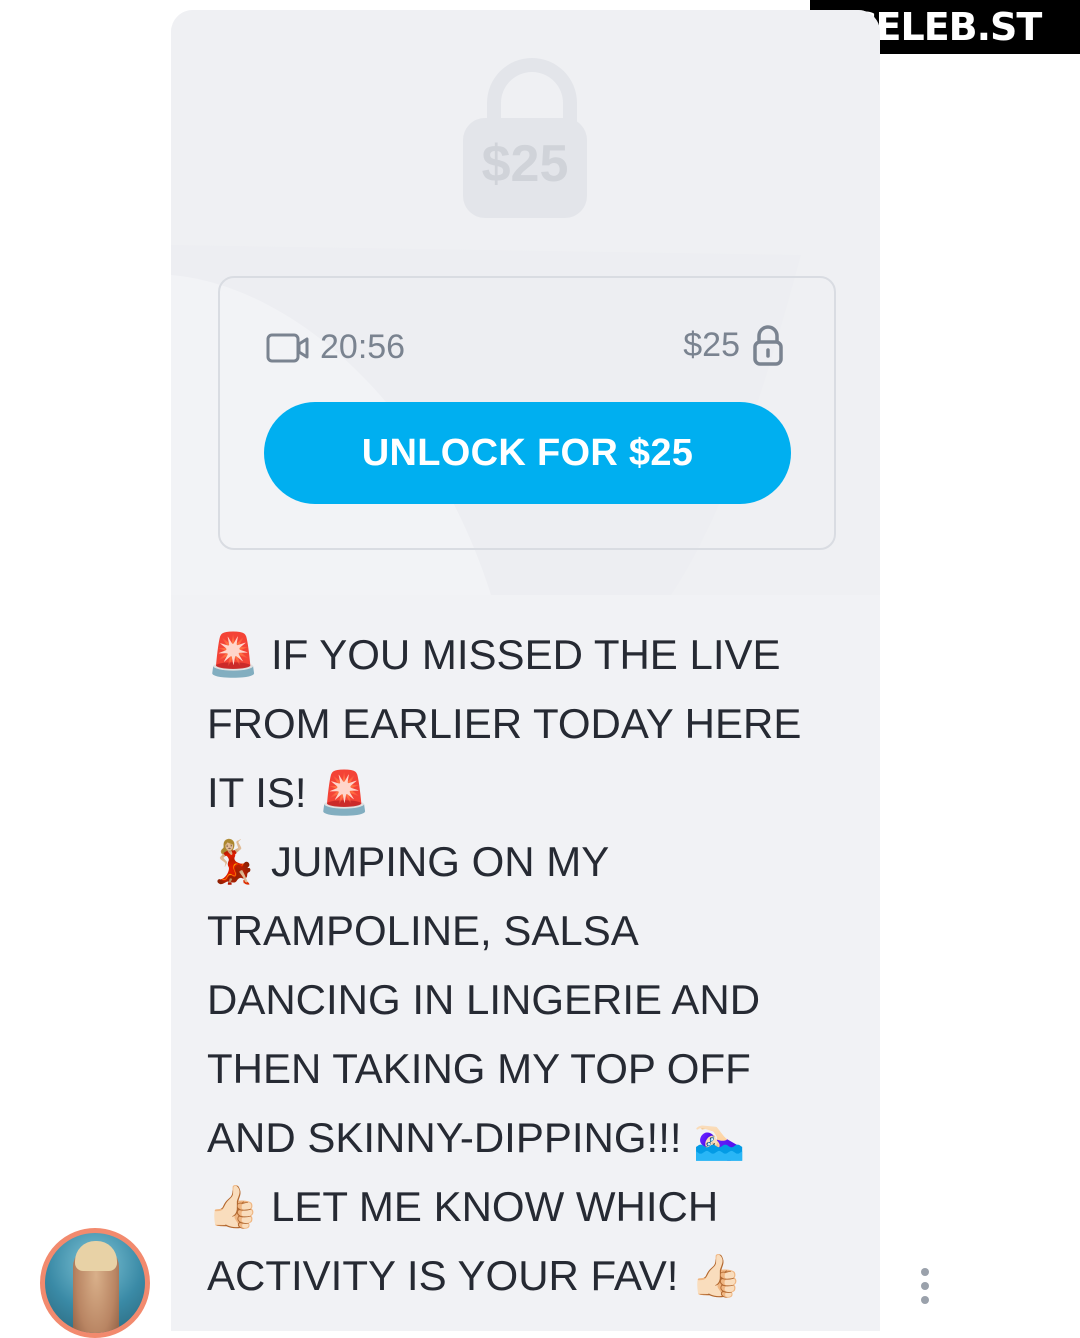 Image resolution: width=1080 pixels, height=1338 pixels. What do you see at coordinates (484, 999) in the screenshot?
I see `caption-line: DANCING IN LINGERIE AND` at bounding box center [484, 999].